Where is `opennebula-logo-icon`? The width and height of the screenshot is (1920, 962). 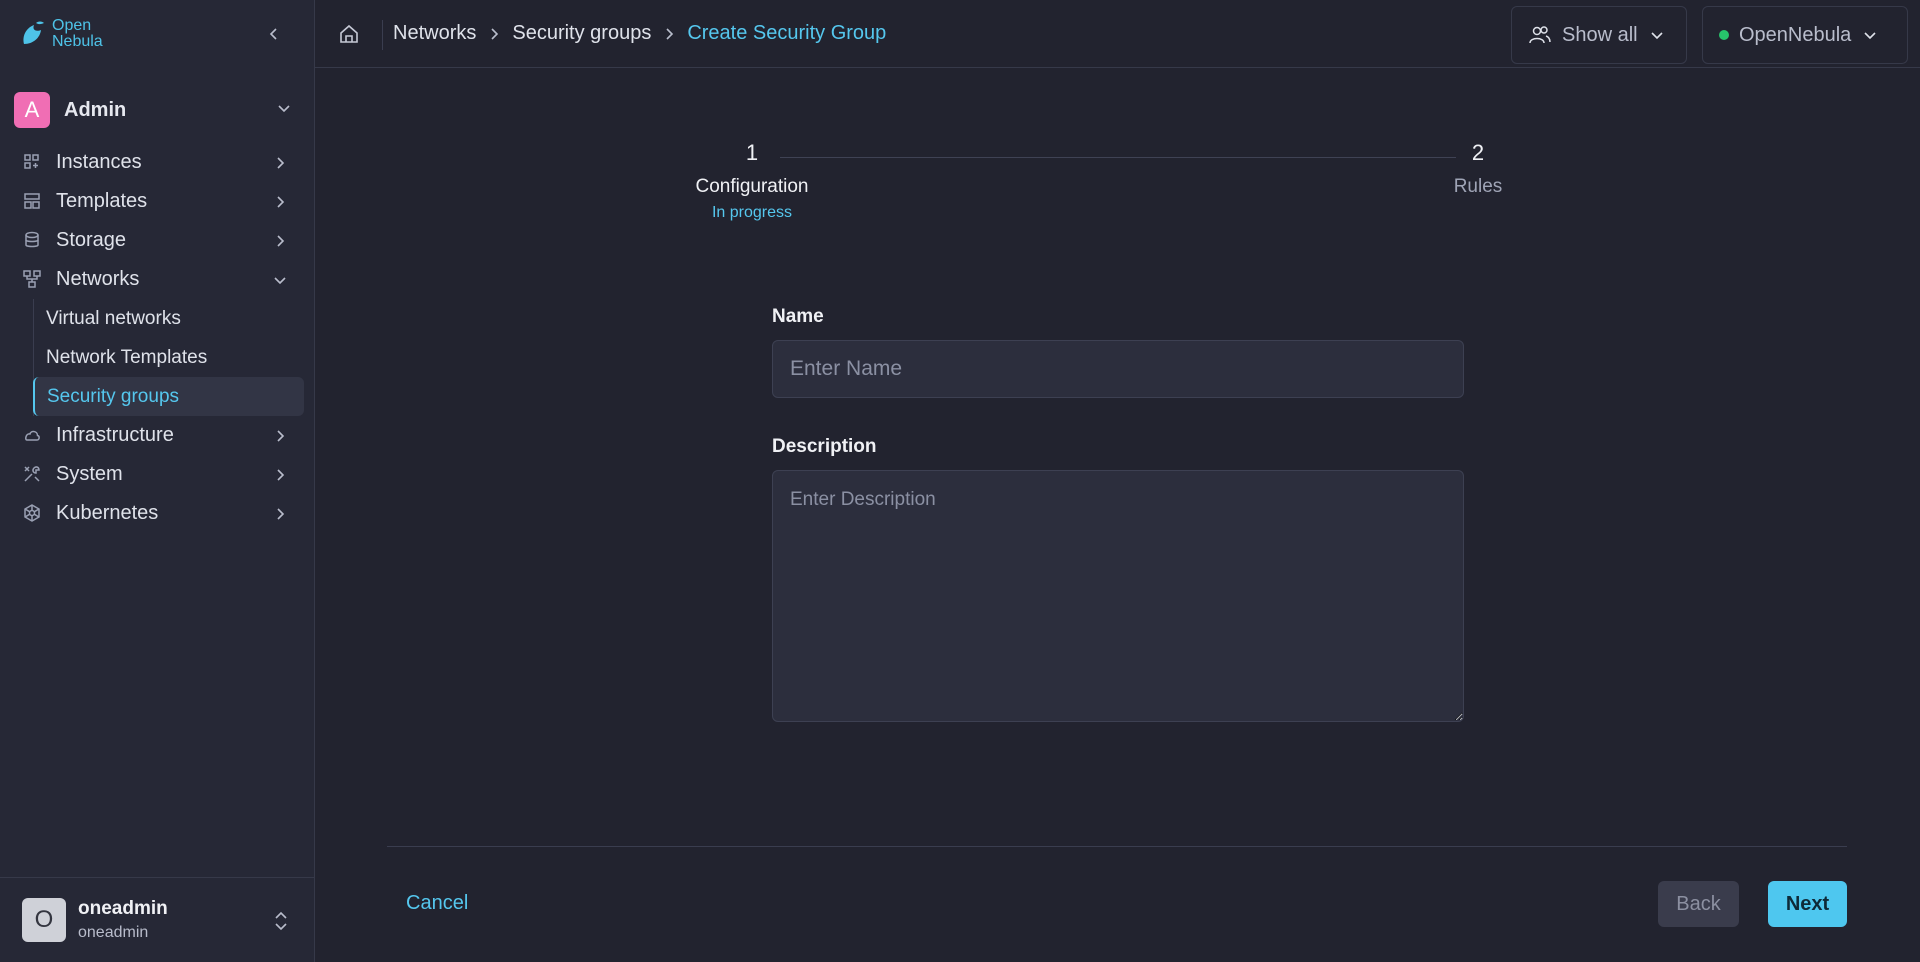 opennebula-logo-icon is located at coordinates (33, 32).